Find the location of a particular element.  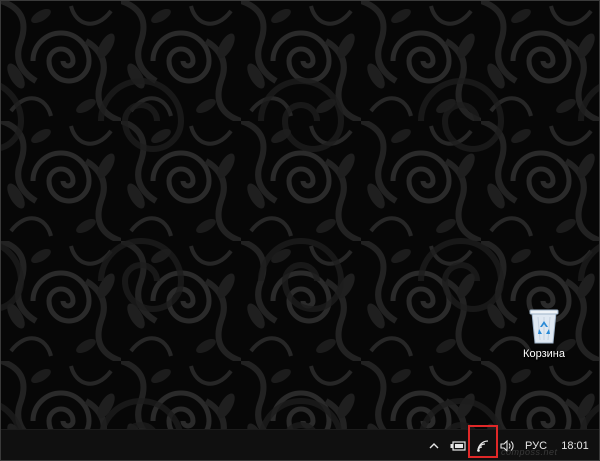

watermark: composs.net is located at coordinates (529, 452).